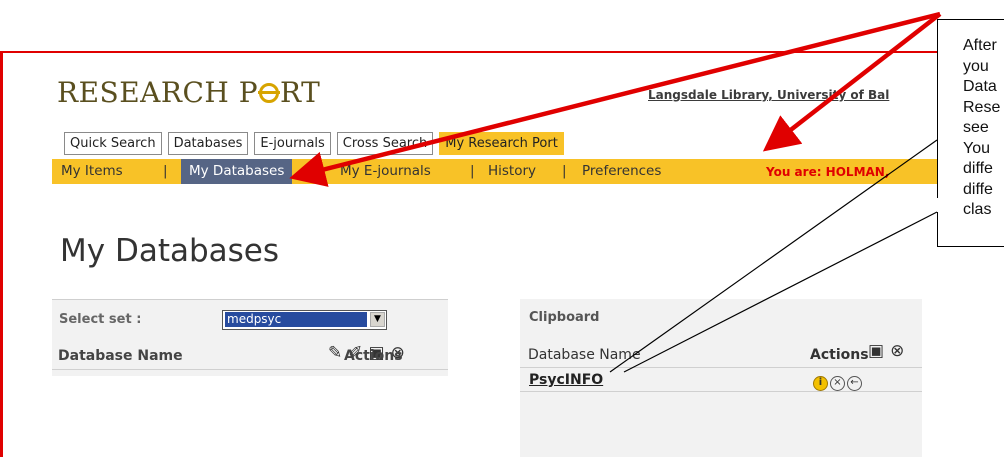  Describe the element at coordinates (564, 317) in the screenshot. I see `clipboard-title: Clipboard` at that location.